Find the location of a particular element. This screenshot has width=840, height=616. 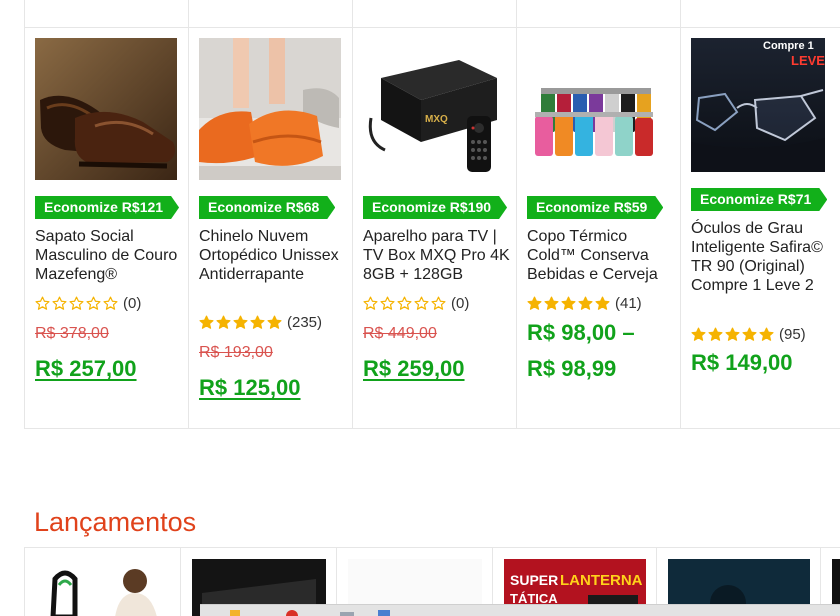

rating: (41) is located at coordinates (584, 303).